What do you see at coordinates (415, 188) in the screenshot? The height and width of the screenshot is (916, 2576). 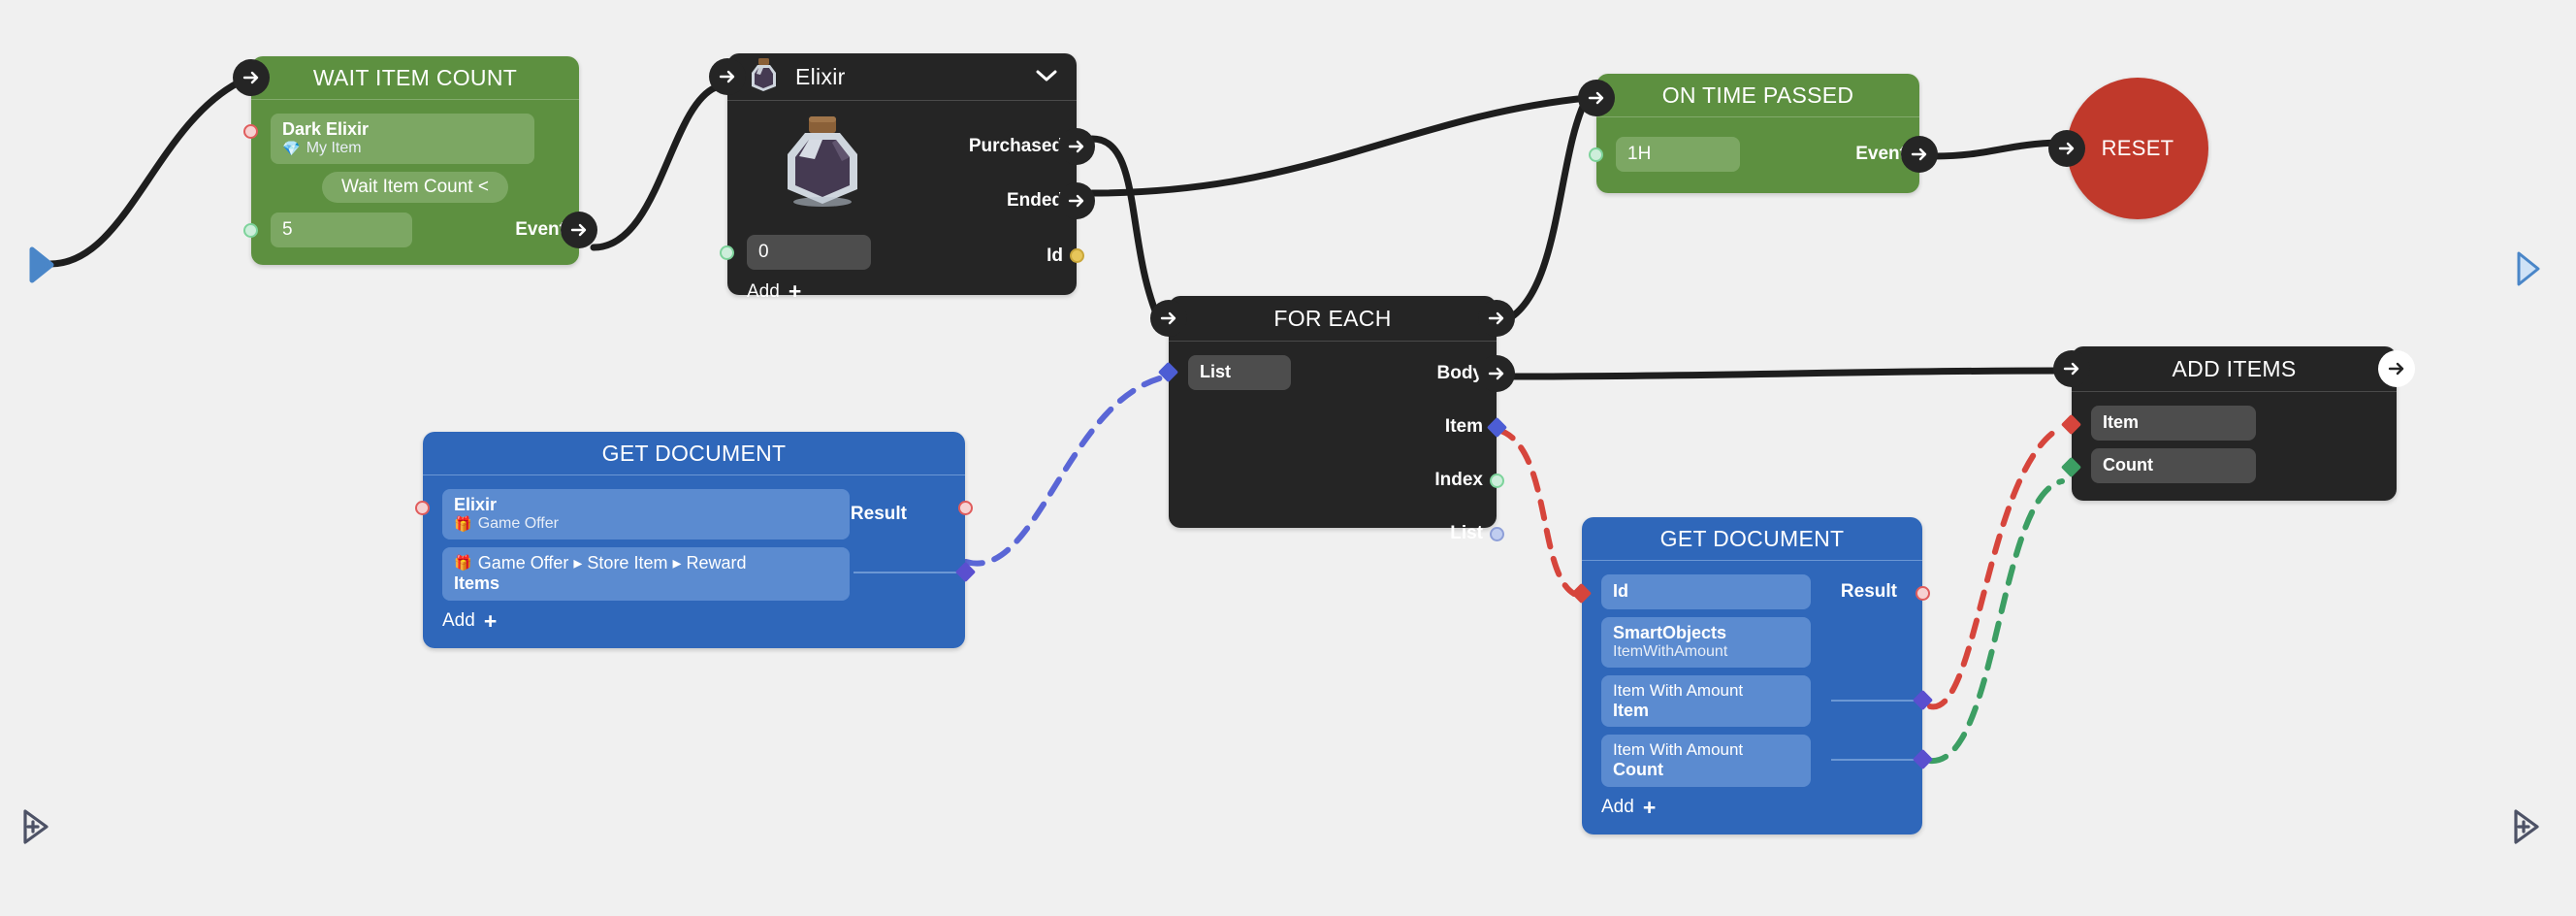 I see `condition-pill: Wait Item Count <` at bounding box center [415, 188].